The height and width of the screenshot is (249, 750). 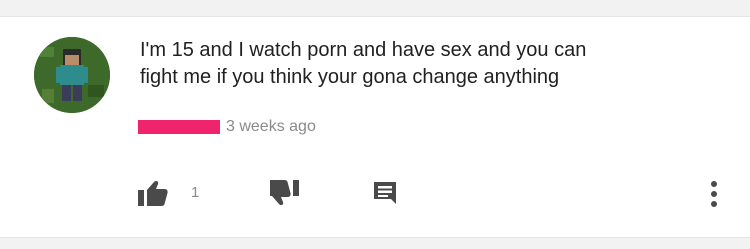 I want to click on more-options-button, so click(x=714, y=194).